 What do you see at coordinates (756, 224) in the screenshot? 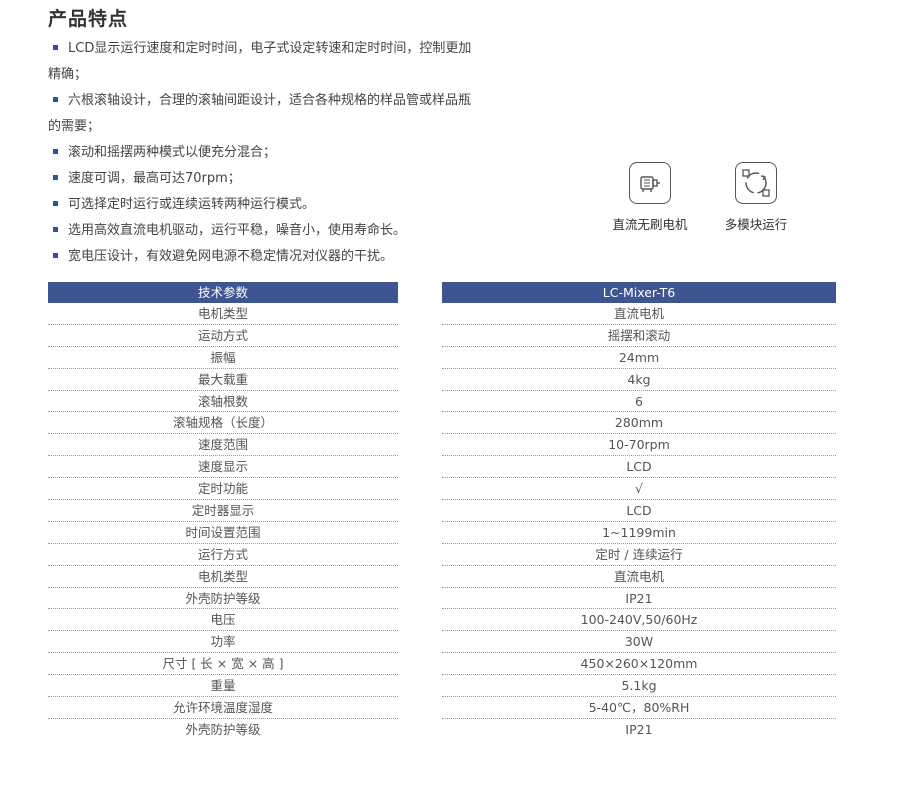
I see `module-label: 多模块运行` at bounding box center [756, 224].